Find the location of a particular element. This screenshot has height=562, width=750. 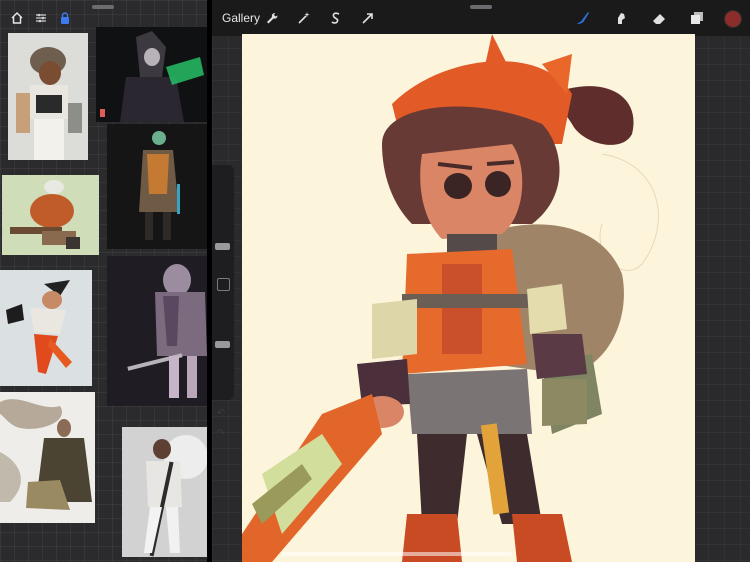

selection-icon is located at coordinates (336, 18).